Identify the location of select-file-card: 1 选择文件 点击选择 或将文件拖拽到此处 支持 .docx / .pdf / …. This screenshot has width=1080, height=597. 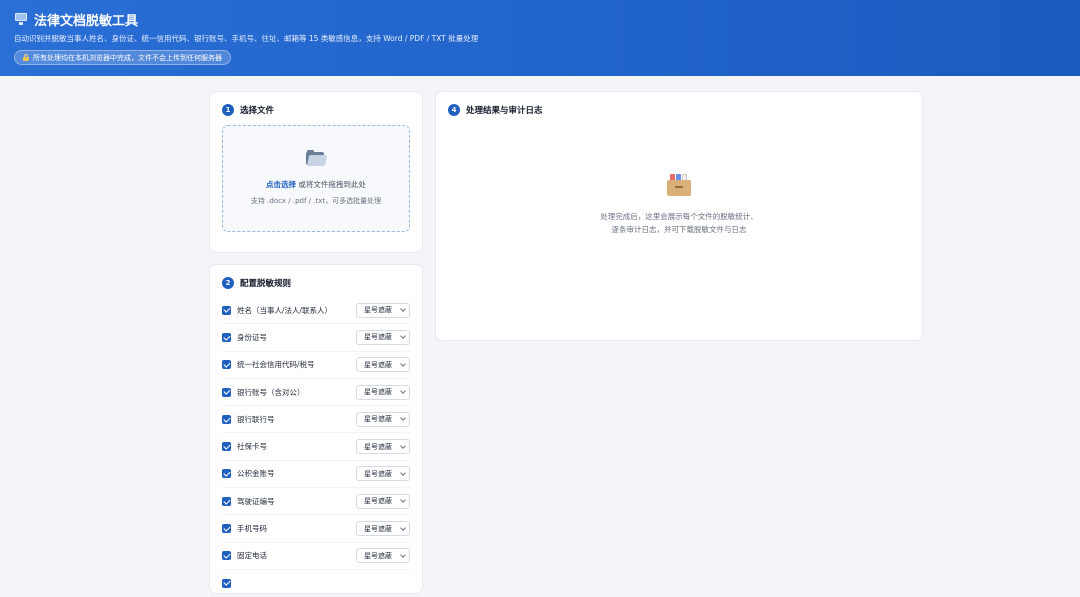
(316, 172).